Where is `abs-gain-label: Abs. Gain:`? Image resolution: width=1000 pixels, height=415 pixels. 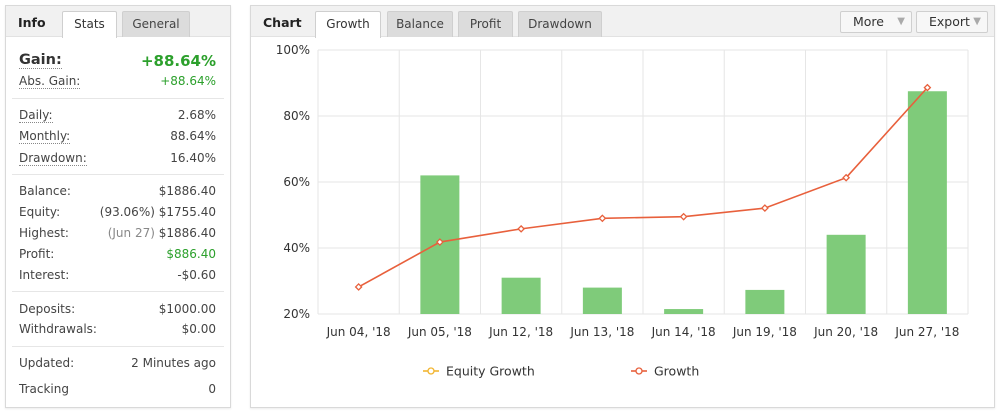
abs-gain-label: Abs. Gain: is located at coordinates (50, 81).